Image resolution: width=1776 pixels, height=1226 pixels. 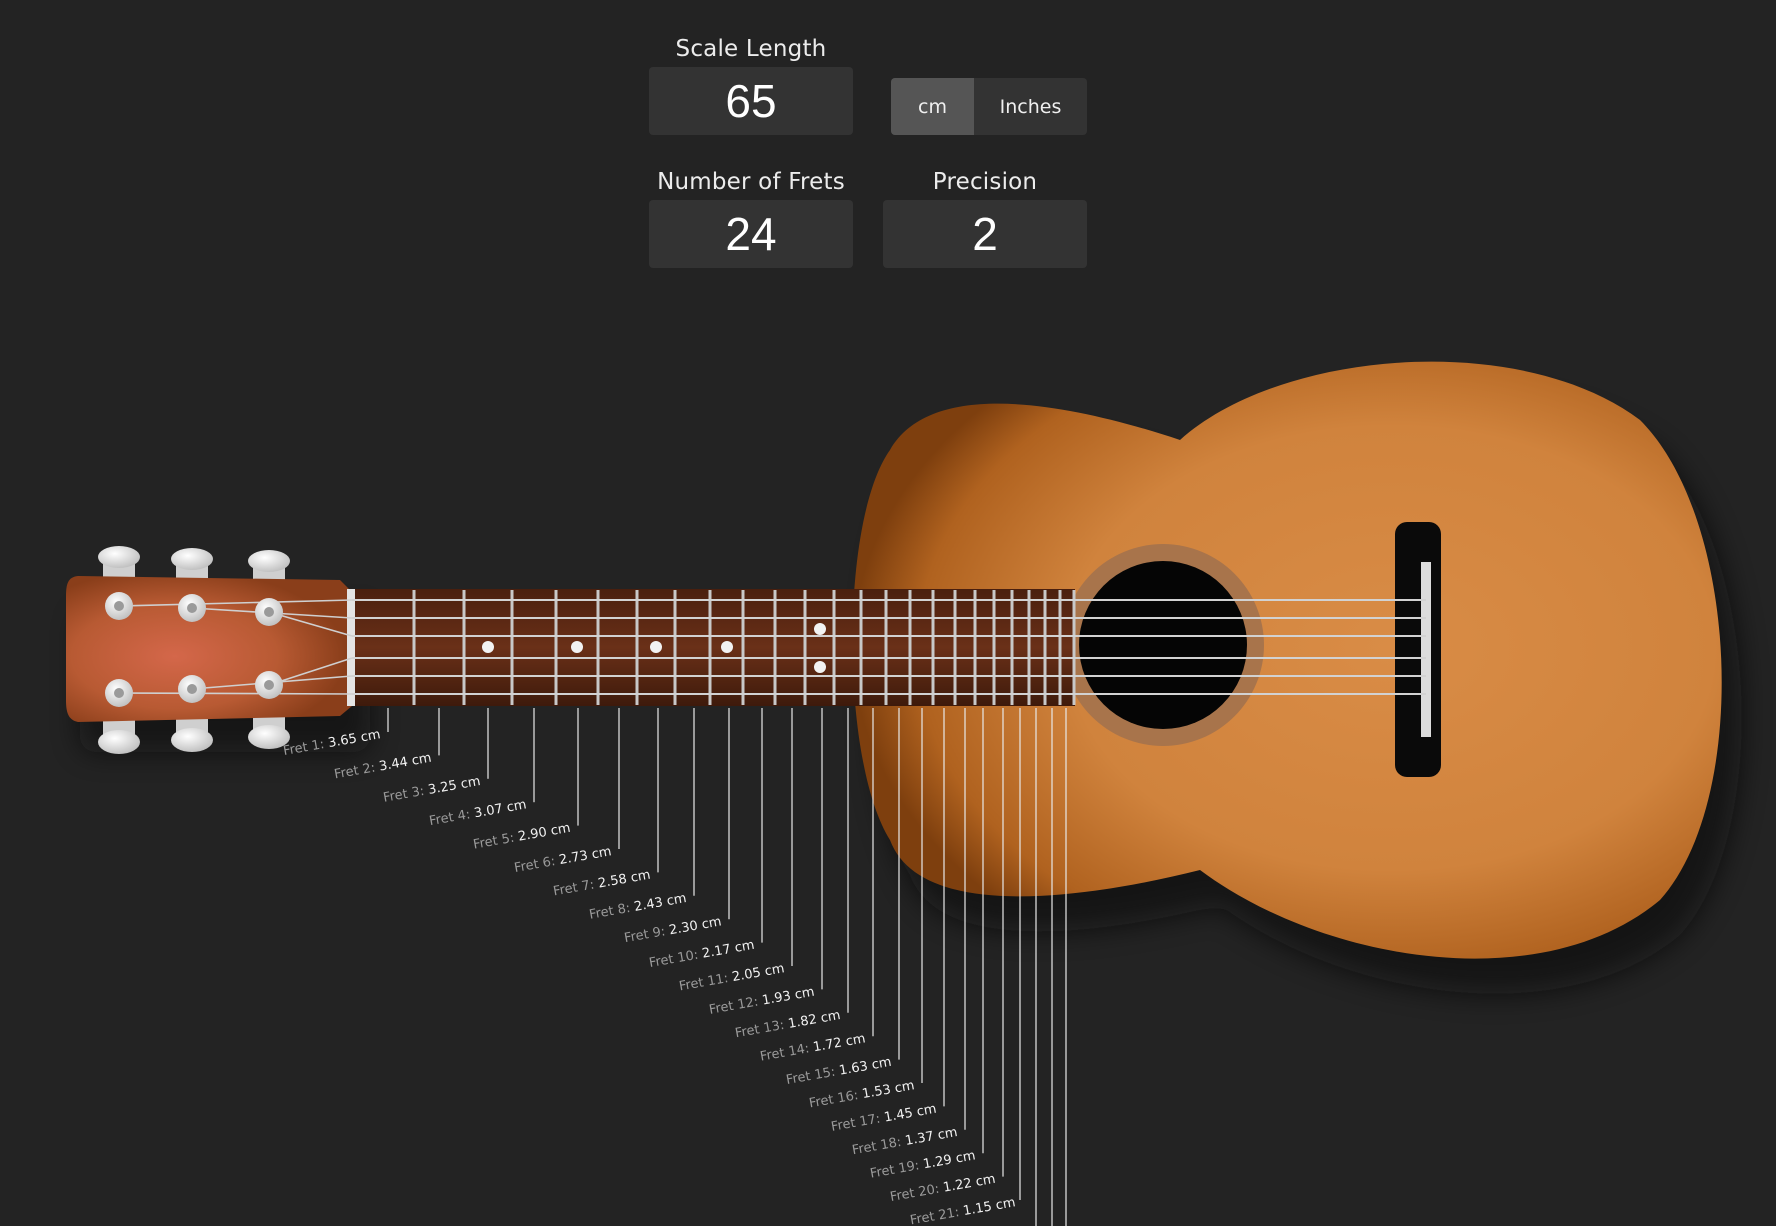 What do you see at coordinates (787, 1053) in the screenshot?
I see `fret-number-label: Fret 14:` at bounding box center [787, 1053].